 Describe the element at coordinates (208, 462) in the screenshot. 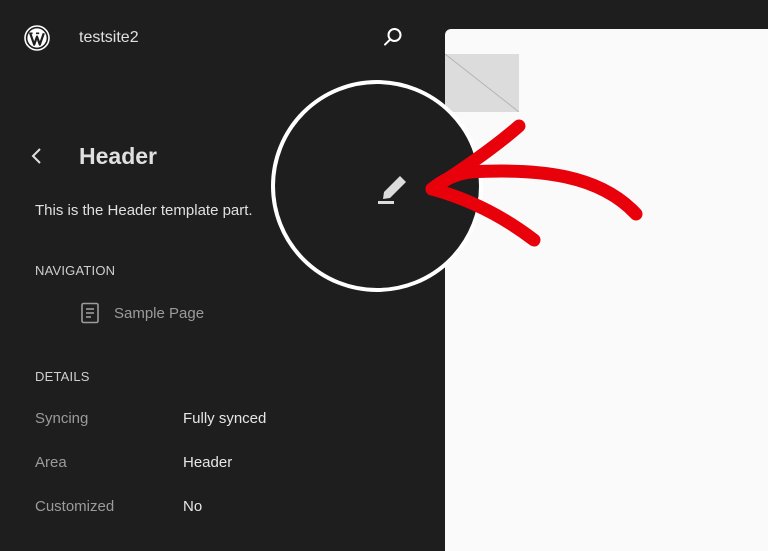

I see `detail-value-area: Header` at that location.